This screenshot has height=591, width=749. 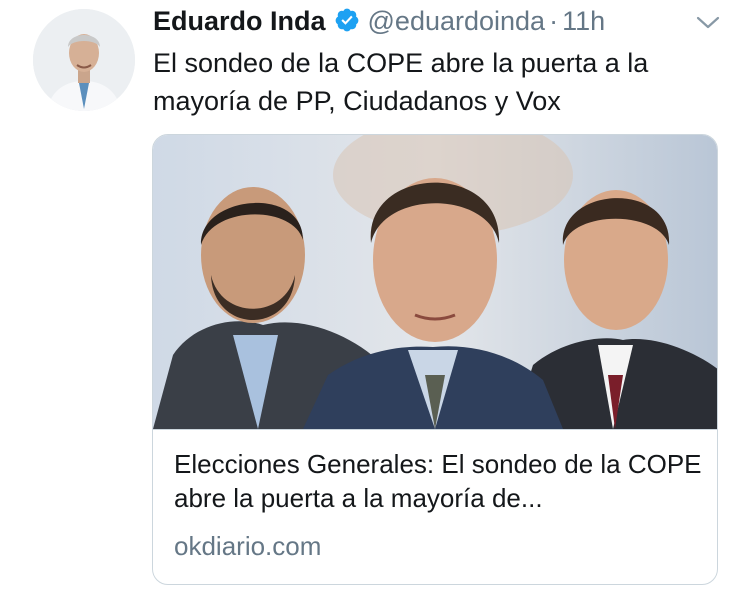 I want to click on card-domain: okdiario.com, so click(x=247, y=546).